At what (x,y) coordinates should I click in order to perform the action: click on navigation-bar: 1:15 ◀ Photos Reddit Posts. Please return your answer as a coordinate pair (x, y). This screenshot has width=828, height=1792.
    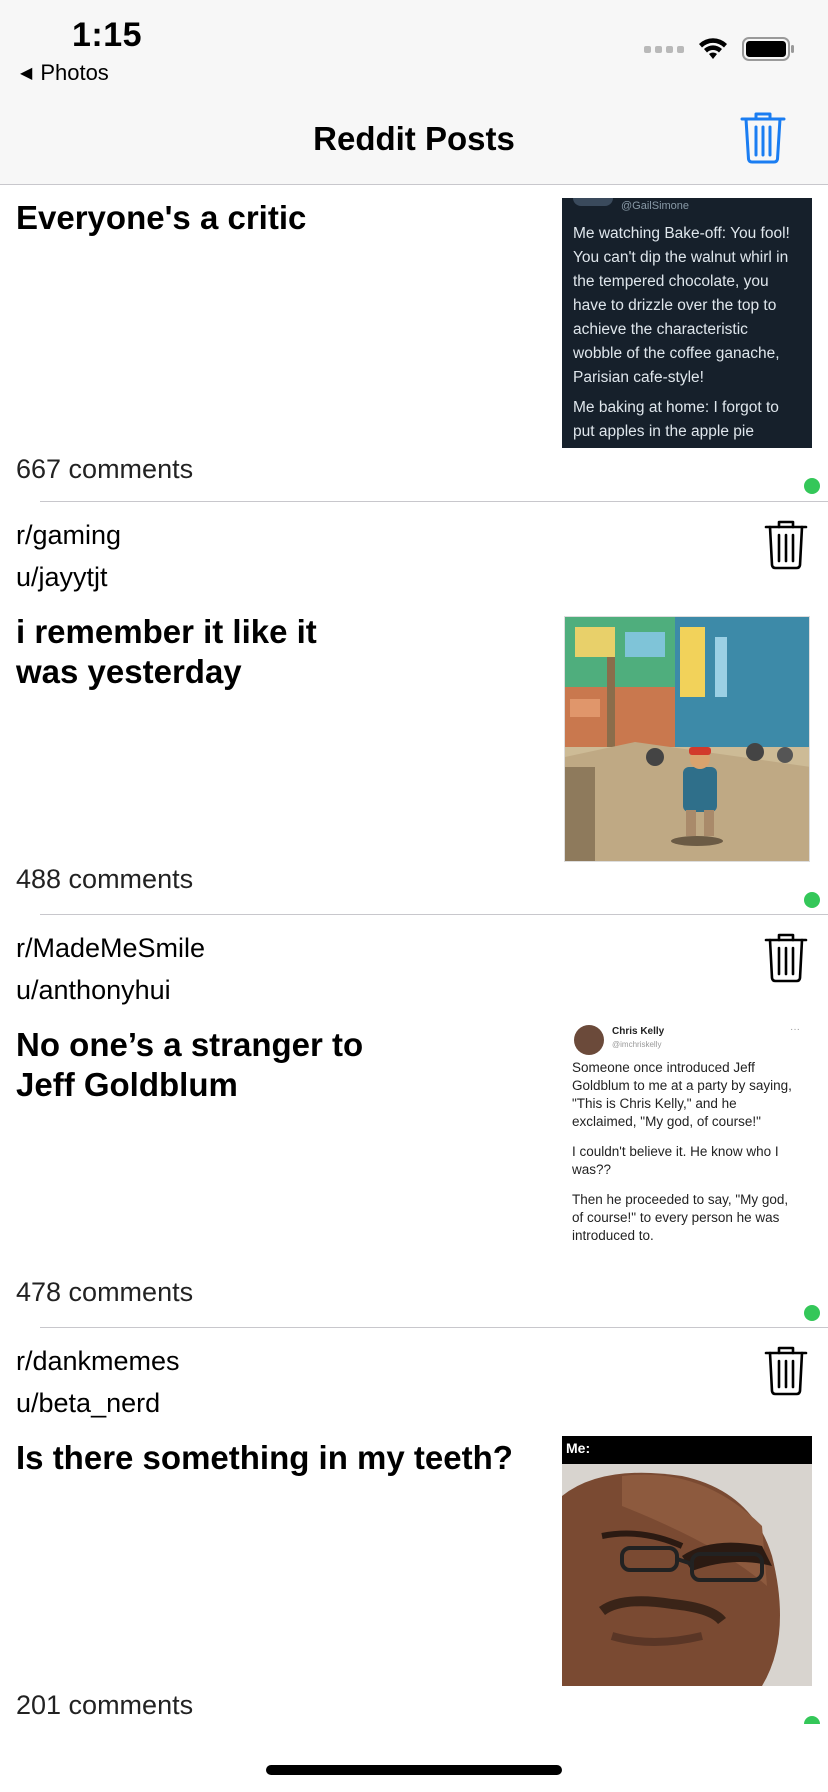
    Looking at the image, I should click on (414, 92).